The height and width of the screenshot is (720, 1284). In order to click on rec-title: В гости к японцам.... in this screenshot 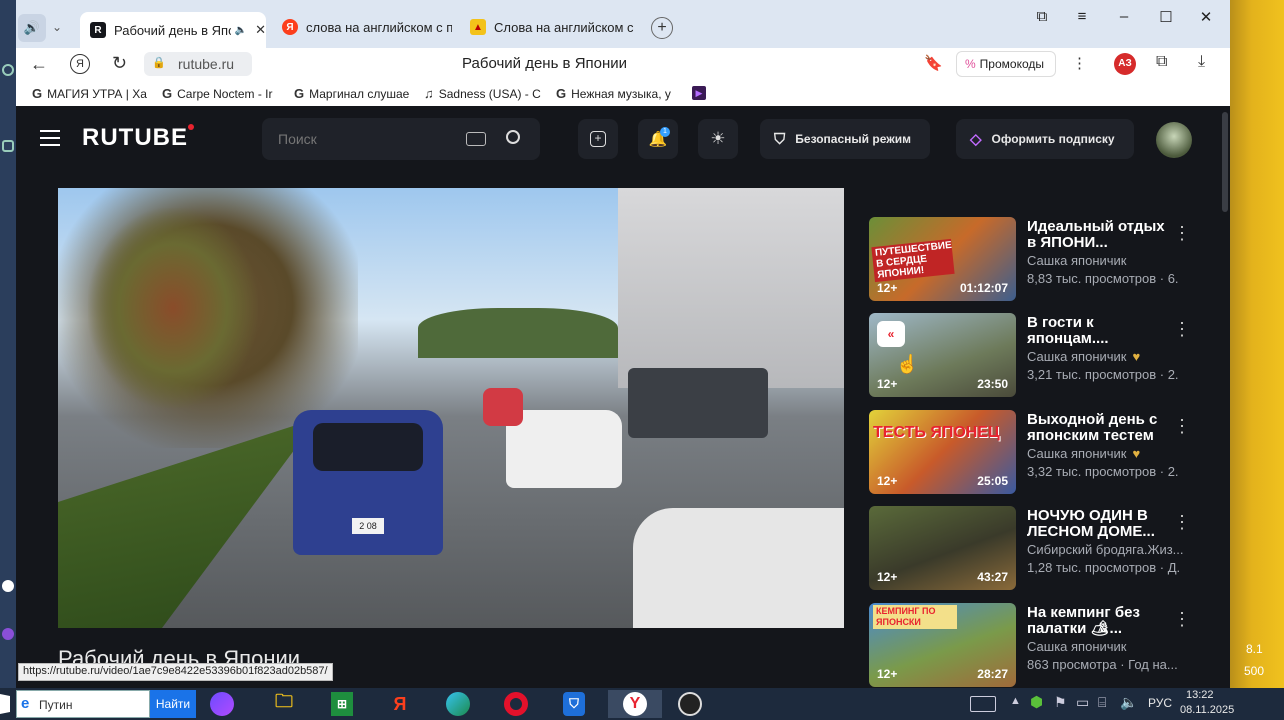, I will do `click(1097, 331)`.